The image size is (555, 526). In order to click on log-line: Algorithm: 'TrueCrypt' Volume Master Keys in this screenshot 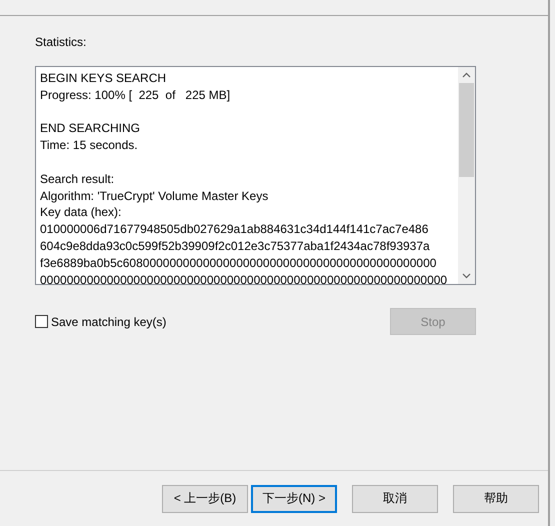, I will do `click(155, 196)`.